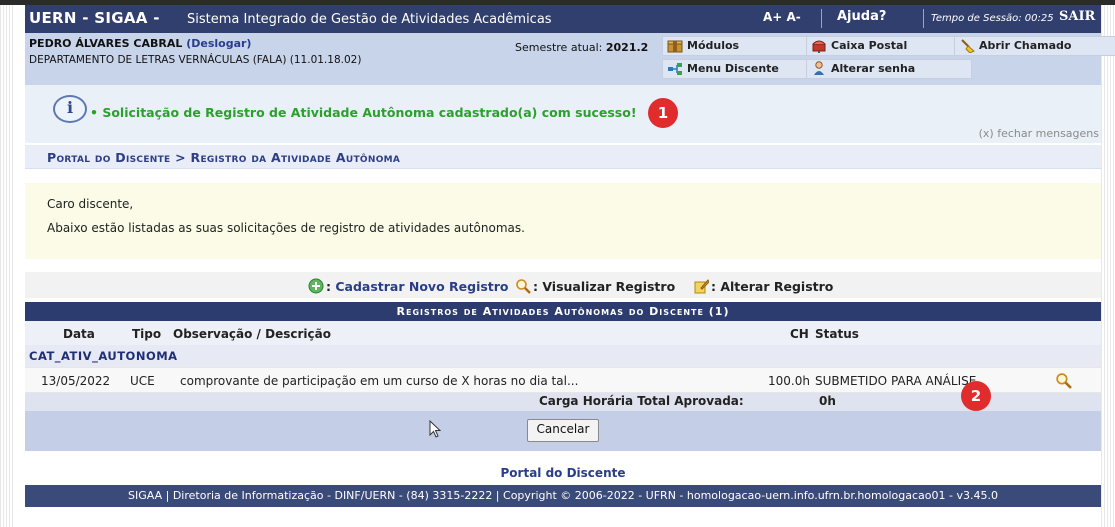  Describe the element at coordinates (1063, 380) in the screenshot. I see `view-record-icon` at that location.